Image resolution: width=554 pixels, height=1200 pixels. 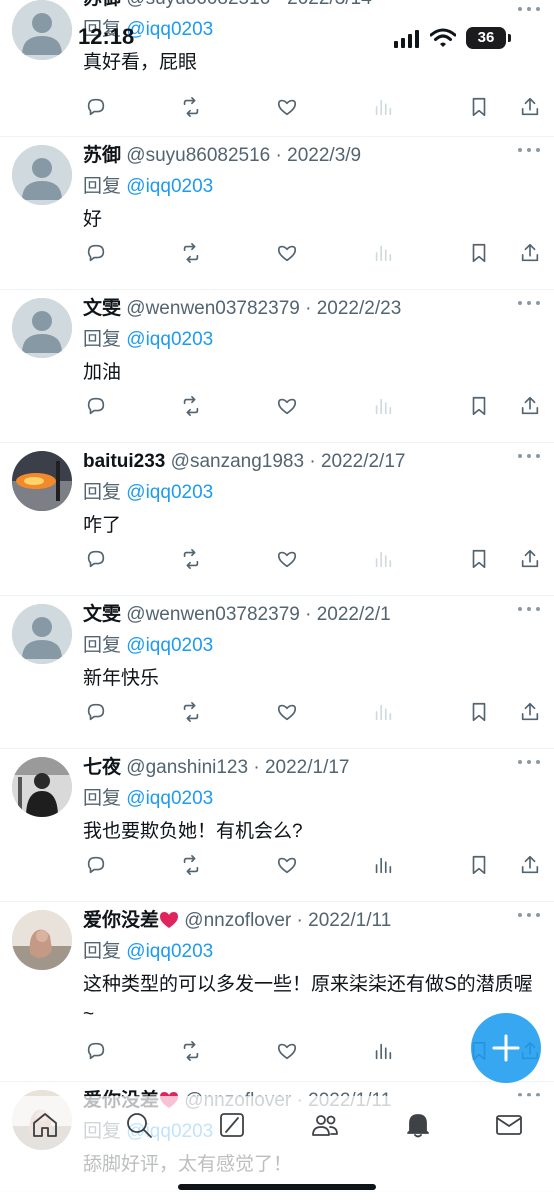 What do you see at coordinates (232, 1125) in the screenshot?
I see `tab-grok` at bounding box center [232, 1125].